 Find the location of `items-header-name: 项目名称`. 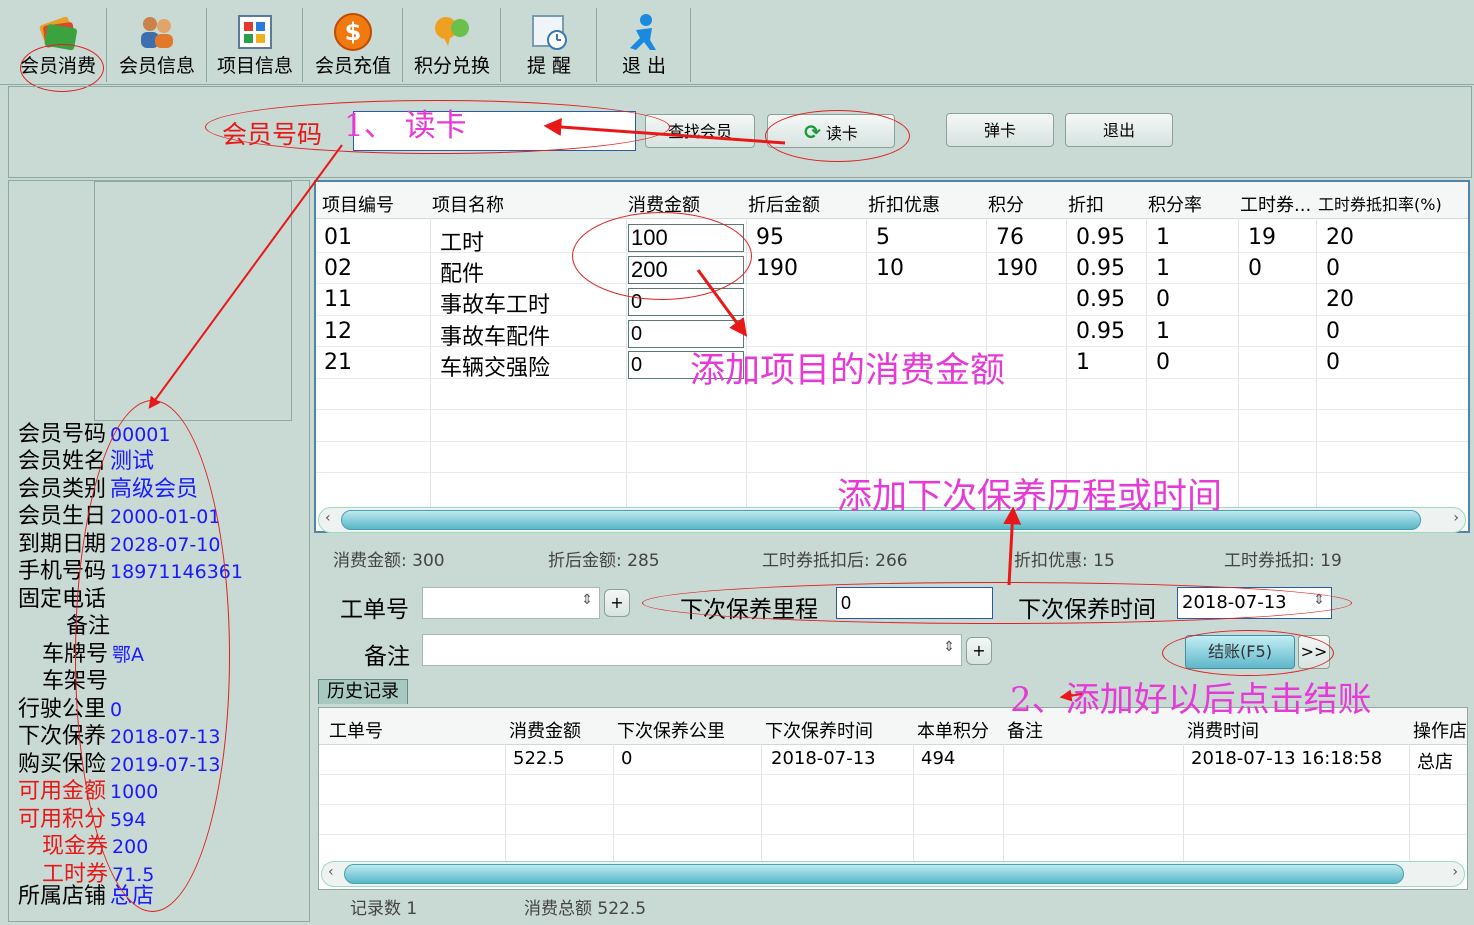

items-header-name: 项目名称 is located at coordinates (468, 204).